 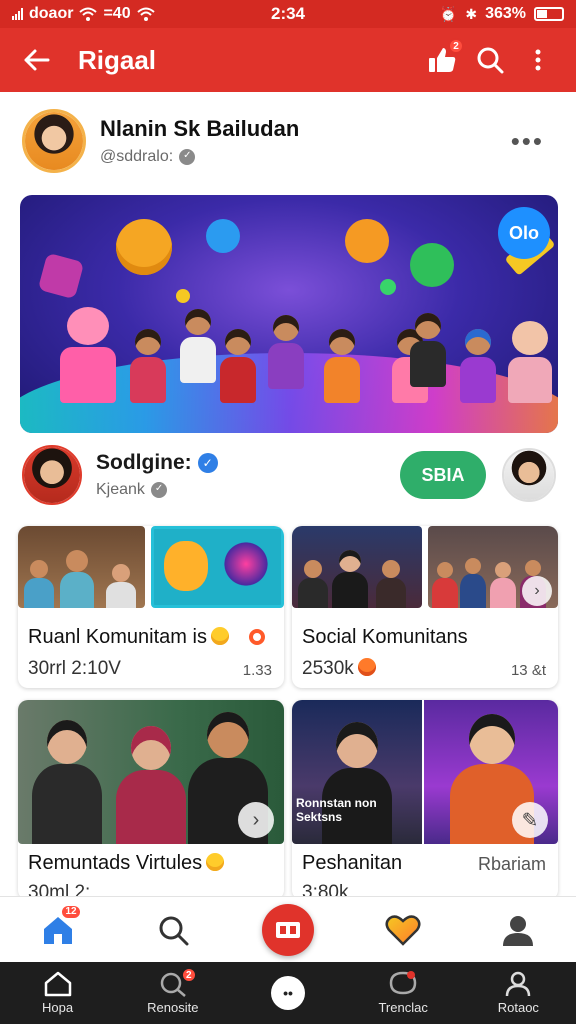 I want to click on overlay-text: Ronnstan non, so click(x=336, y=803).